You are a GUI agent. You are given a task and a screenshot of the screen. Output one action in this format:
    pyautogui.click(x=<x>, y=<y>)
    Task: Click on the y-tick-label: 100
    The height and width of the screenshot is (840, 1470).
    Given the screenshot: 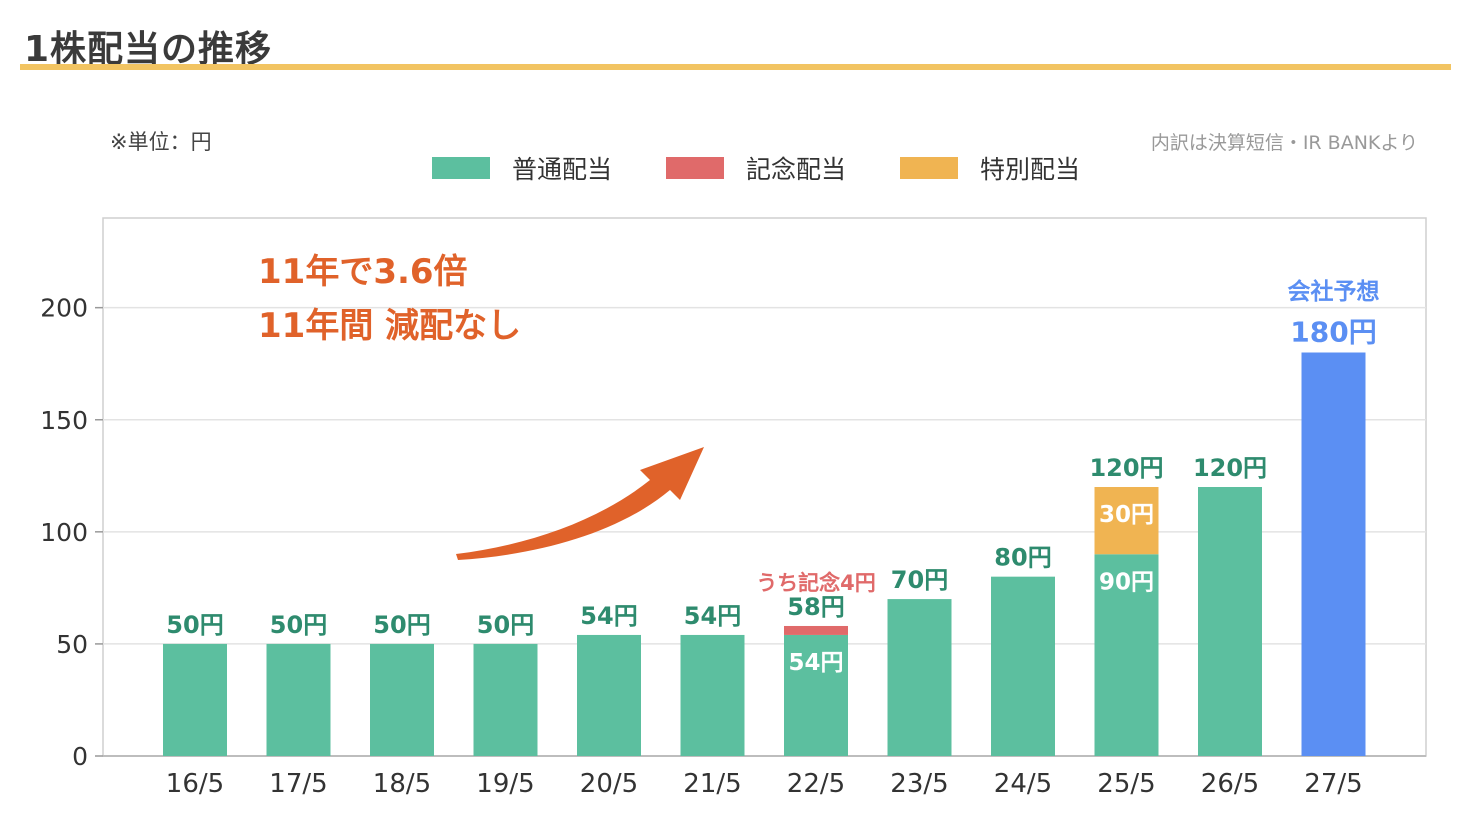 What is the action you would take?
    pyautogui.click(x=64, y=532)
    